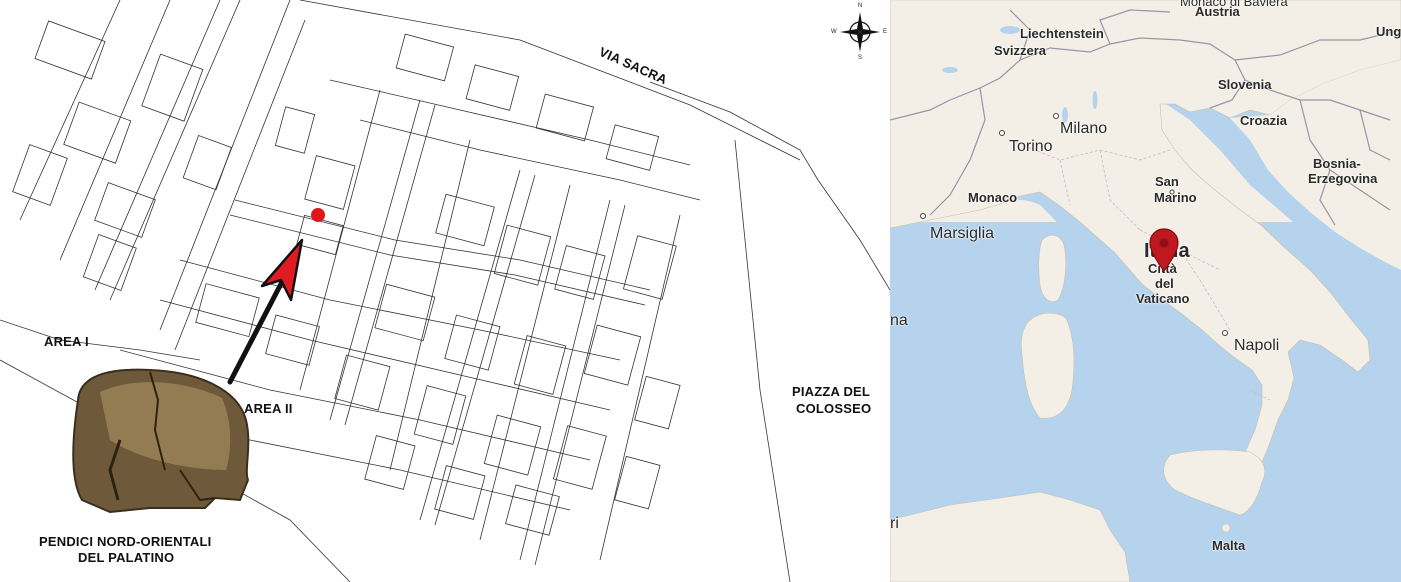  I want to click on compass-south: S, so click(860, 58).